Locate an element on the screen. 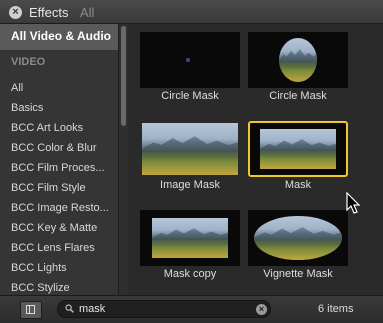  sidebar-item-bcc-stylize: BCC Stylize is located at coordinates (59, 286).